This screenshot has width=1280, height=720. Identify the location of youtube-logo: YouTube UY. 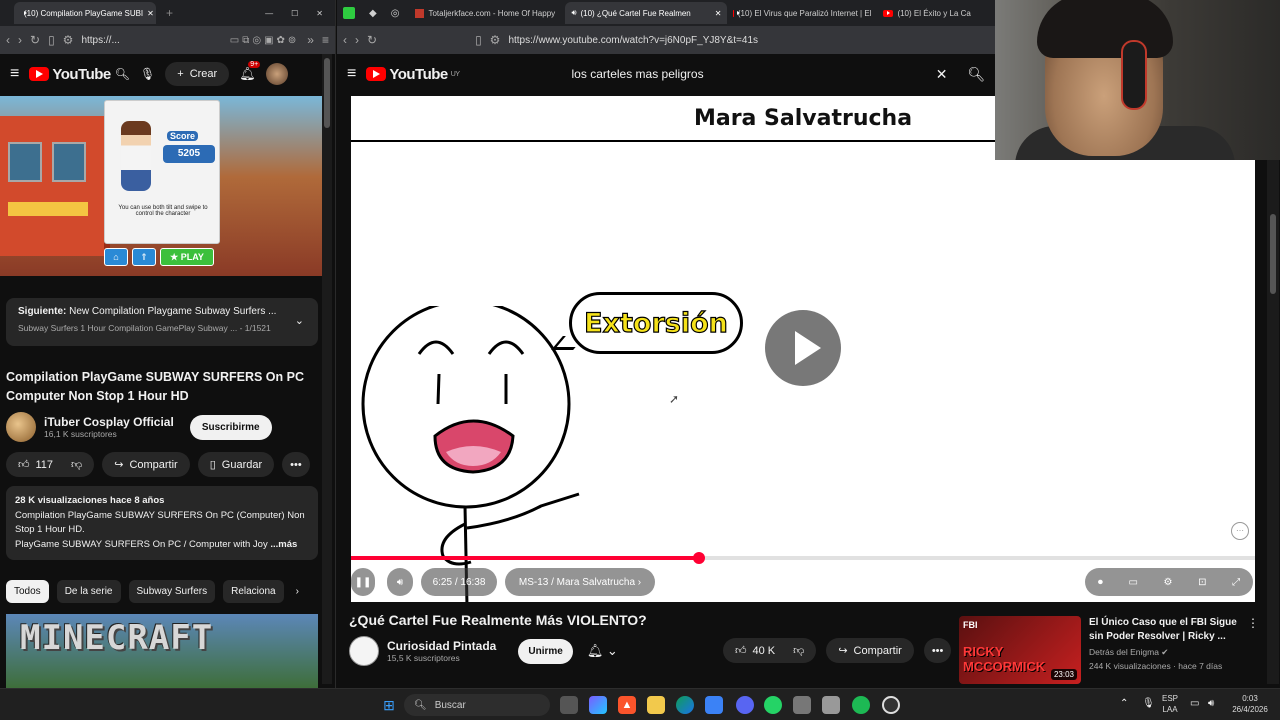
(413, 74).